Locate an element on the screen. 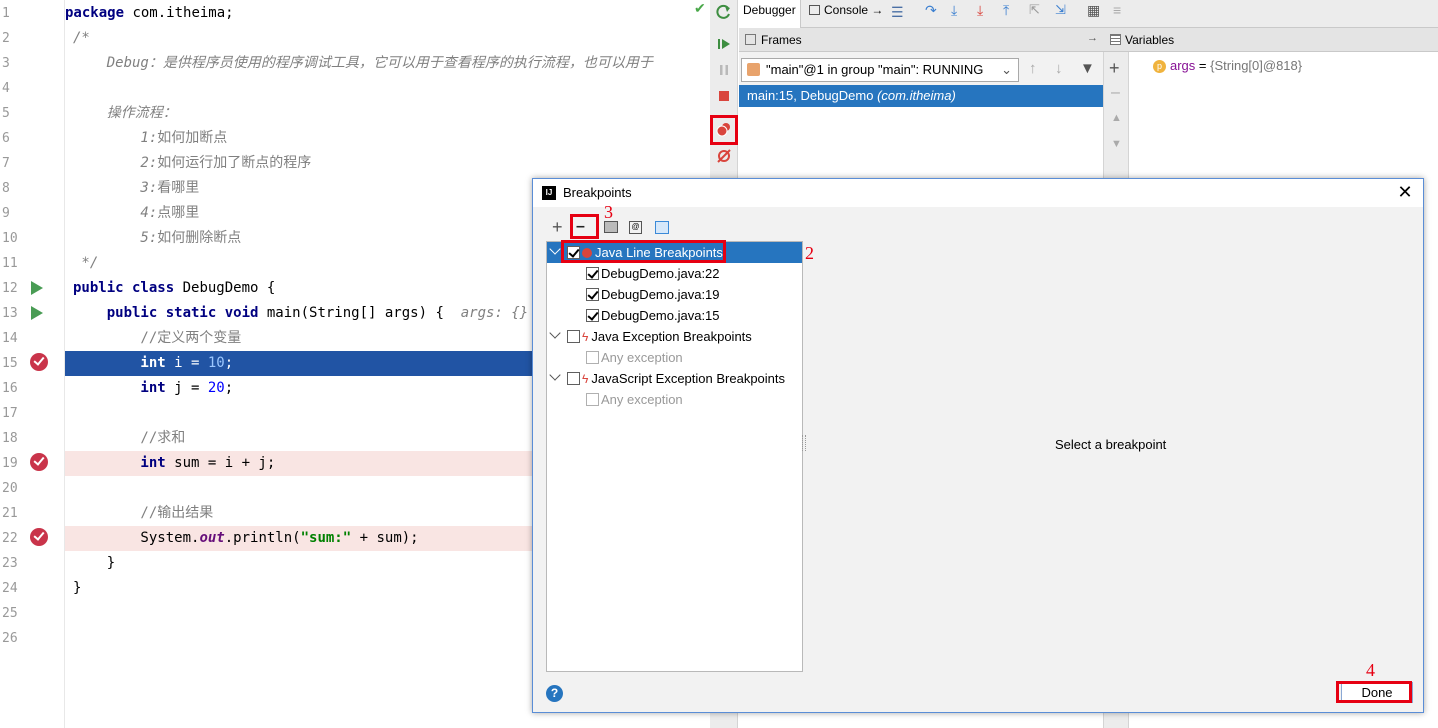 The width and height of the screenshot is (1438, 728). frames-pin-icon: → is located at coordinates (1092, 38).